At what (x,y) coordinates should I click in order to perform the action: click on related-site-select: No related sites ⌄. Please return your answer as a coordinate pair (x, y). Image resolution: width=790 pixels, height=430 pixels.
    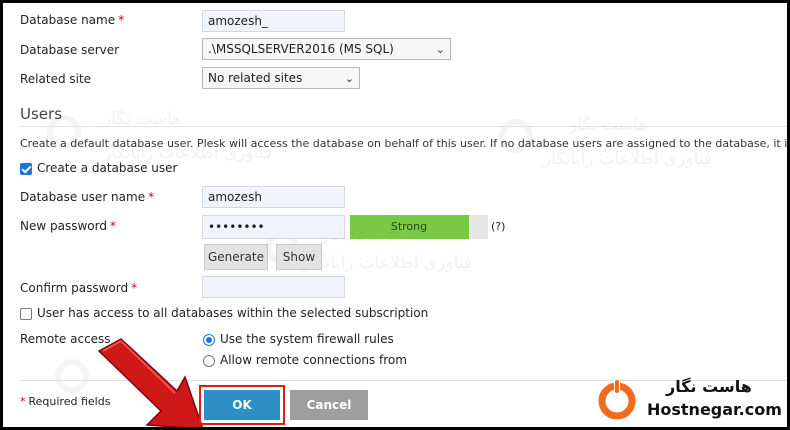
    Looking at the image, I should click on (281, 78).